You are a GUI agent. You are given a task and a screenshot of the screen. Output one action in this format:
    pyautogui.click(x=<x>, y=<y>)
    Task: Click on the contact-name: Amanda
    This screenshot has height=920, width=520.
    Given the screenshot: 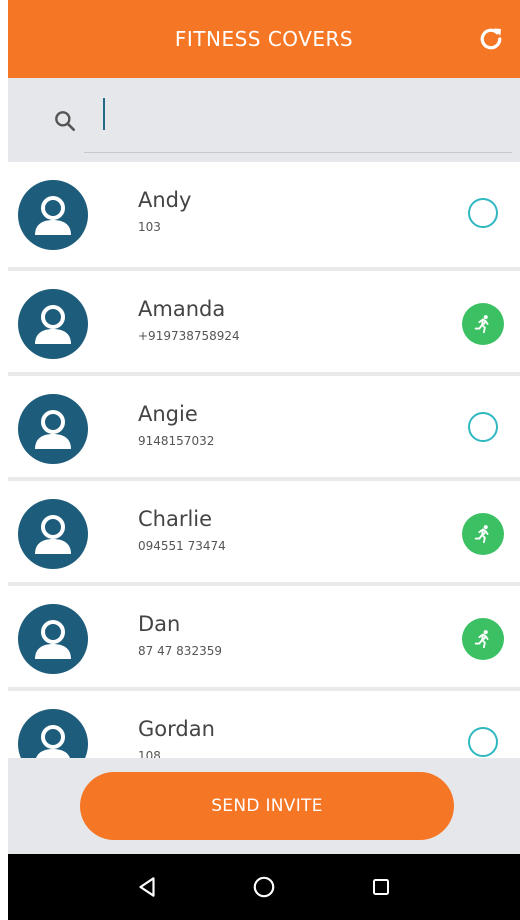 What is the action you would take?
    pyautogui.click(x=182, y=309)
    